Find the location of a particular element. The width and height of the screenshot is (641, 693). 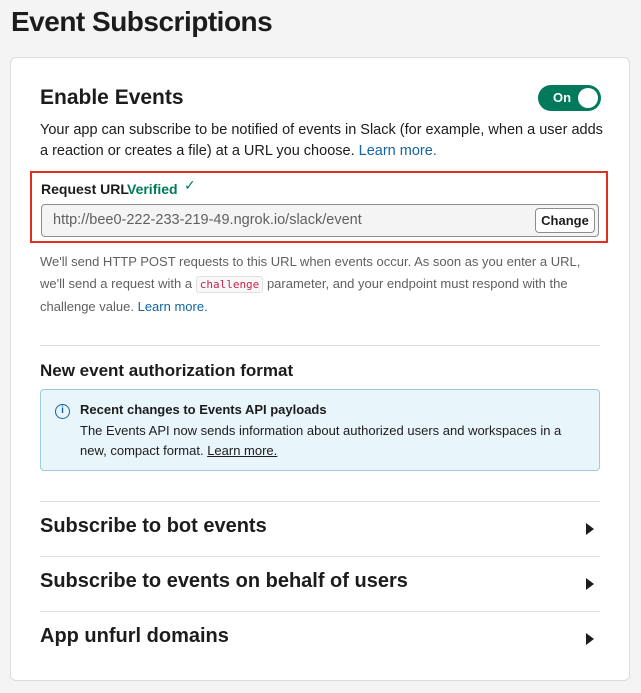

enable-events-toggle: On is located at coordinates (569, 98).